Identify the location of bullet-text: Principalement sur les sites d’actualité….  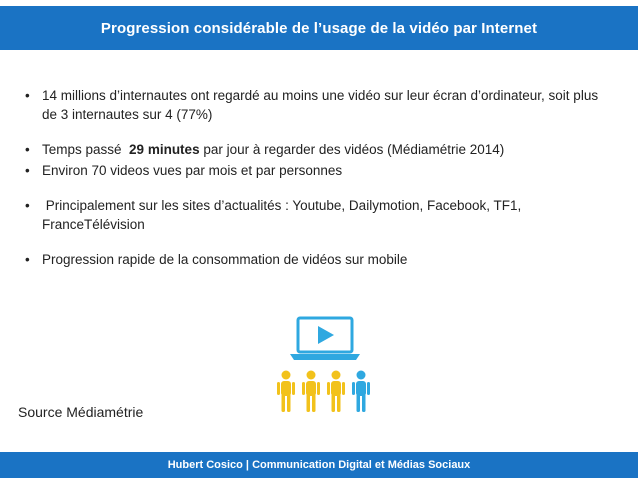
(284, 215).